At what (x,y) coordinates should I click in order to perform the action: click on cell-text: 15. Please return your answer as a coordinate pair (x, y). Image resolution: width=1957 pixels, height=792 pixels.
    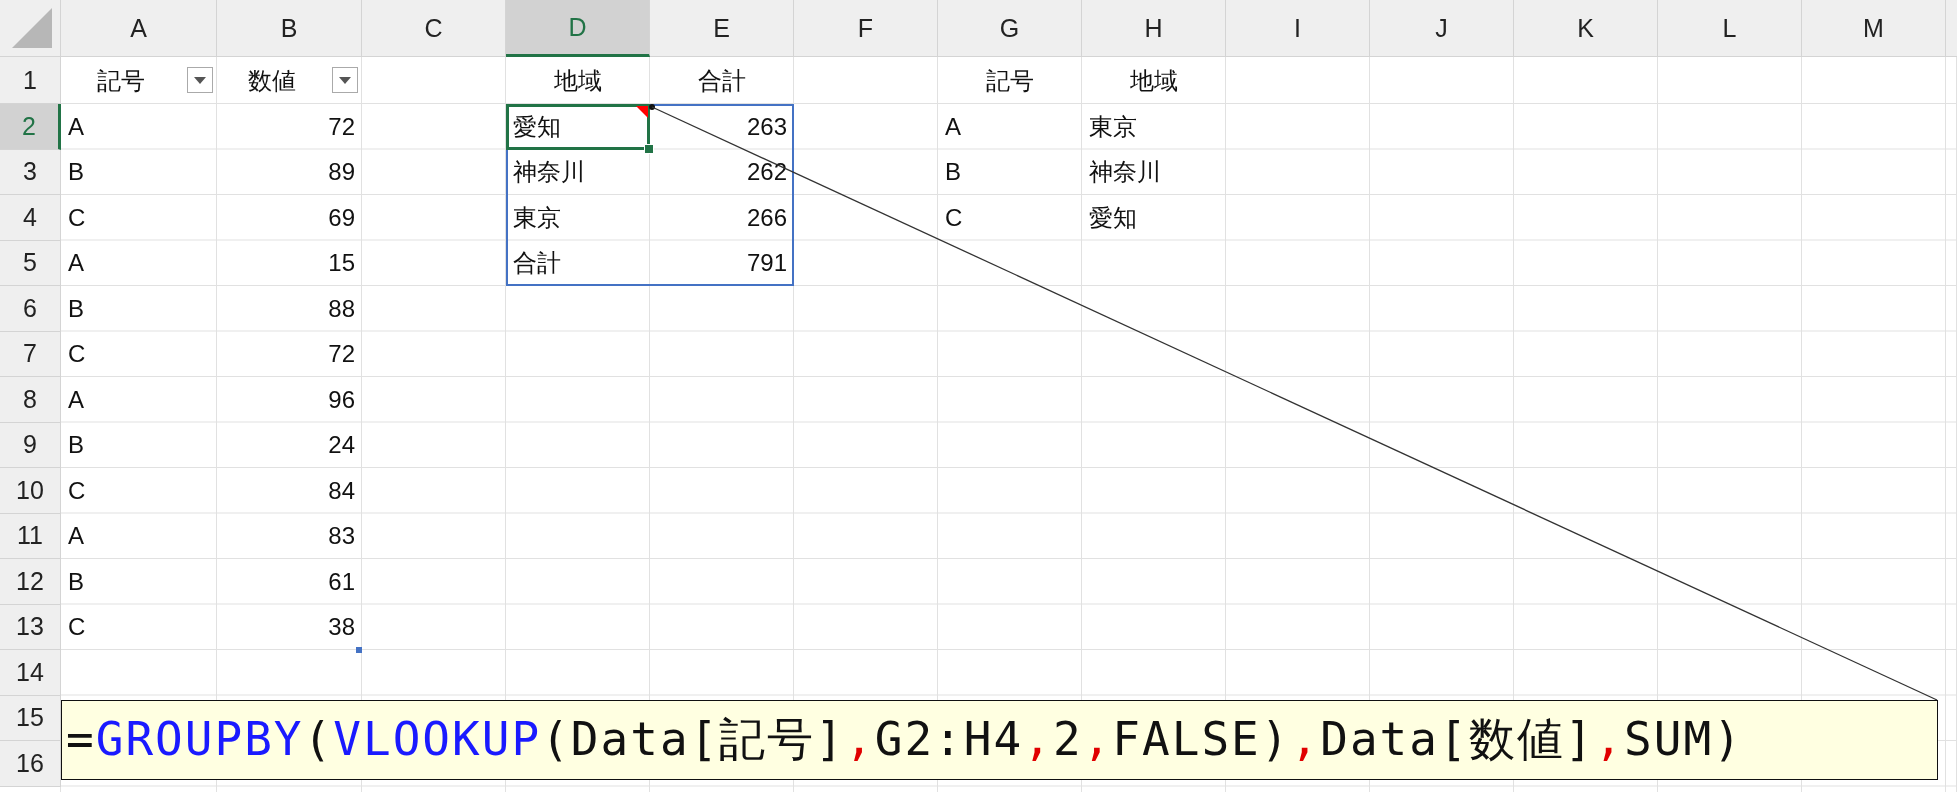
    Looking at the image, I should click on (341, 263).